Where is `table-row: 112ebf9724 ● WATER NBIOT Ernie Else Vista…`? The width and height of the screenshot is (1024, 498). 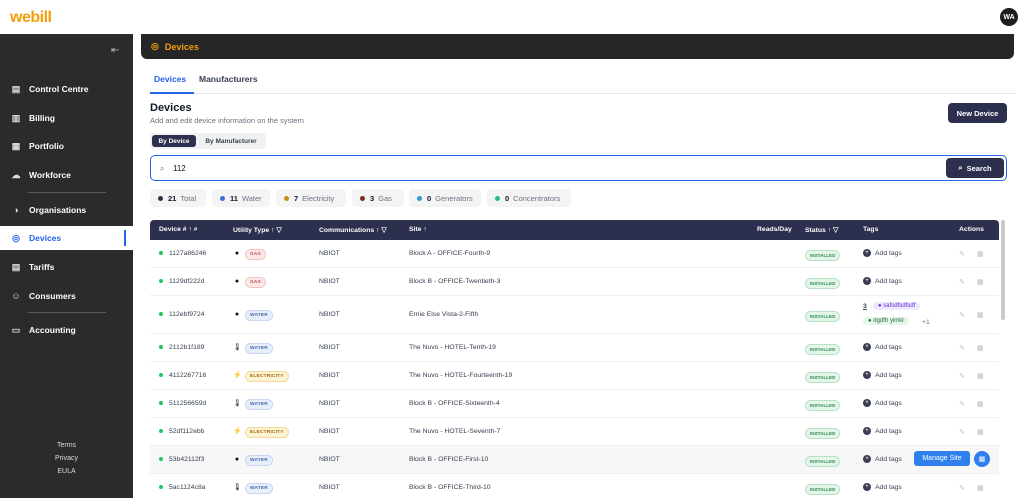
table-row: 112ebf9724 ● WATER NBIOT Ernie Else Vista… is located at coordinates (574, 315).